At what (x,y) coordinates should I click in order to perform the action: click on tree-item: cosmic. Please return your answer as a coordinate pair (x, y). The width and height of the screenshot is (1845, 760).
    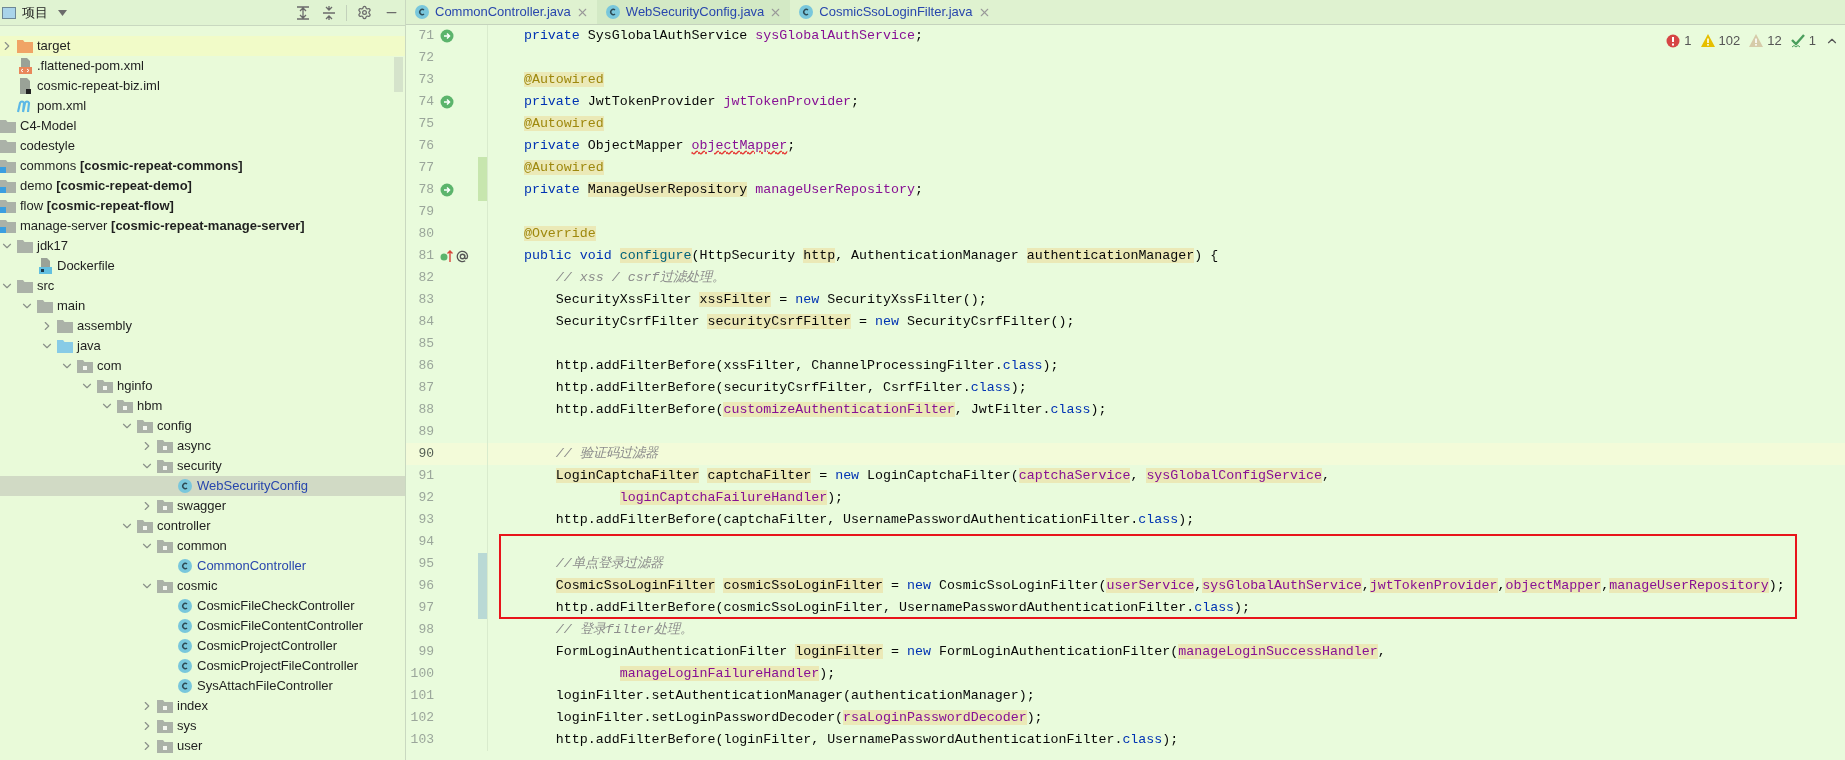
    Looking at the image, I should click on (202, 586).